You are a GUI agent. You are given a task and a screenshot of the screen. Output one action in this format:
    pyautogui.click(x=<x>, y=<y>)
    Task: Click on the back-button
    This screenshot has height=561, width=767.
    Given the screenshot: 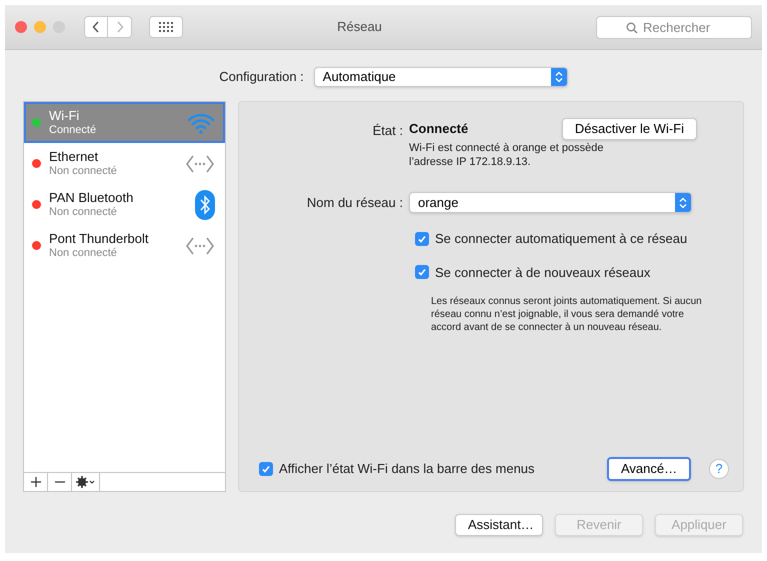 What is the action you would take?
    pyautogui.click(x=96, y=27)
    